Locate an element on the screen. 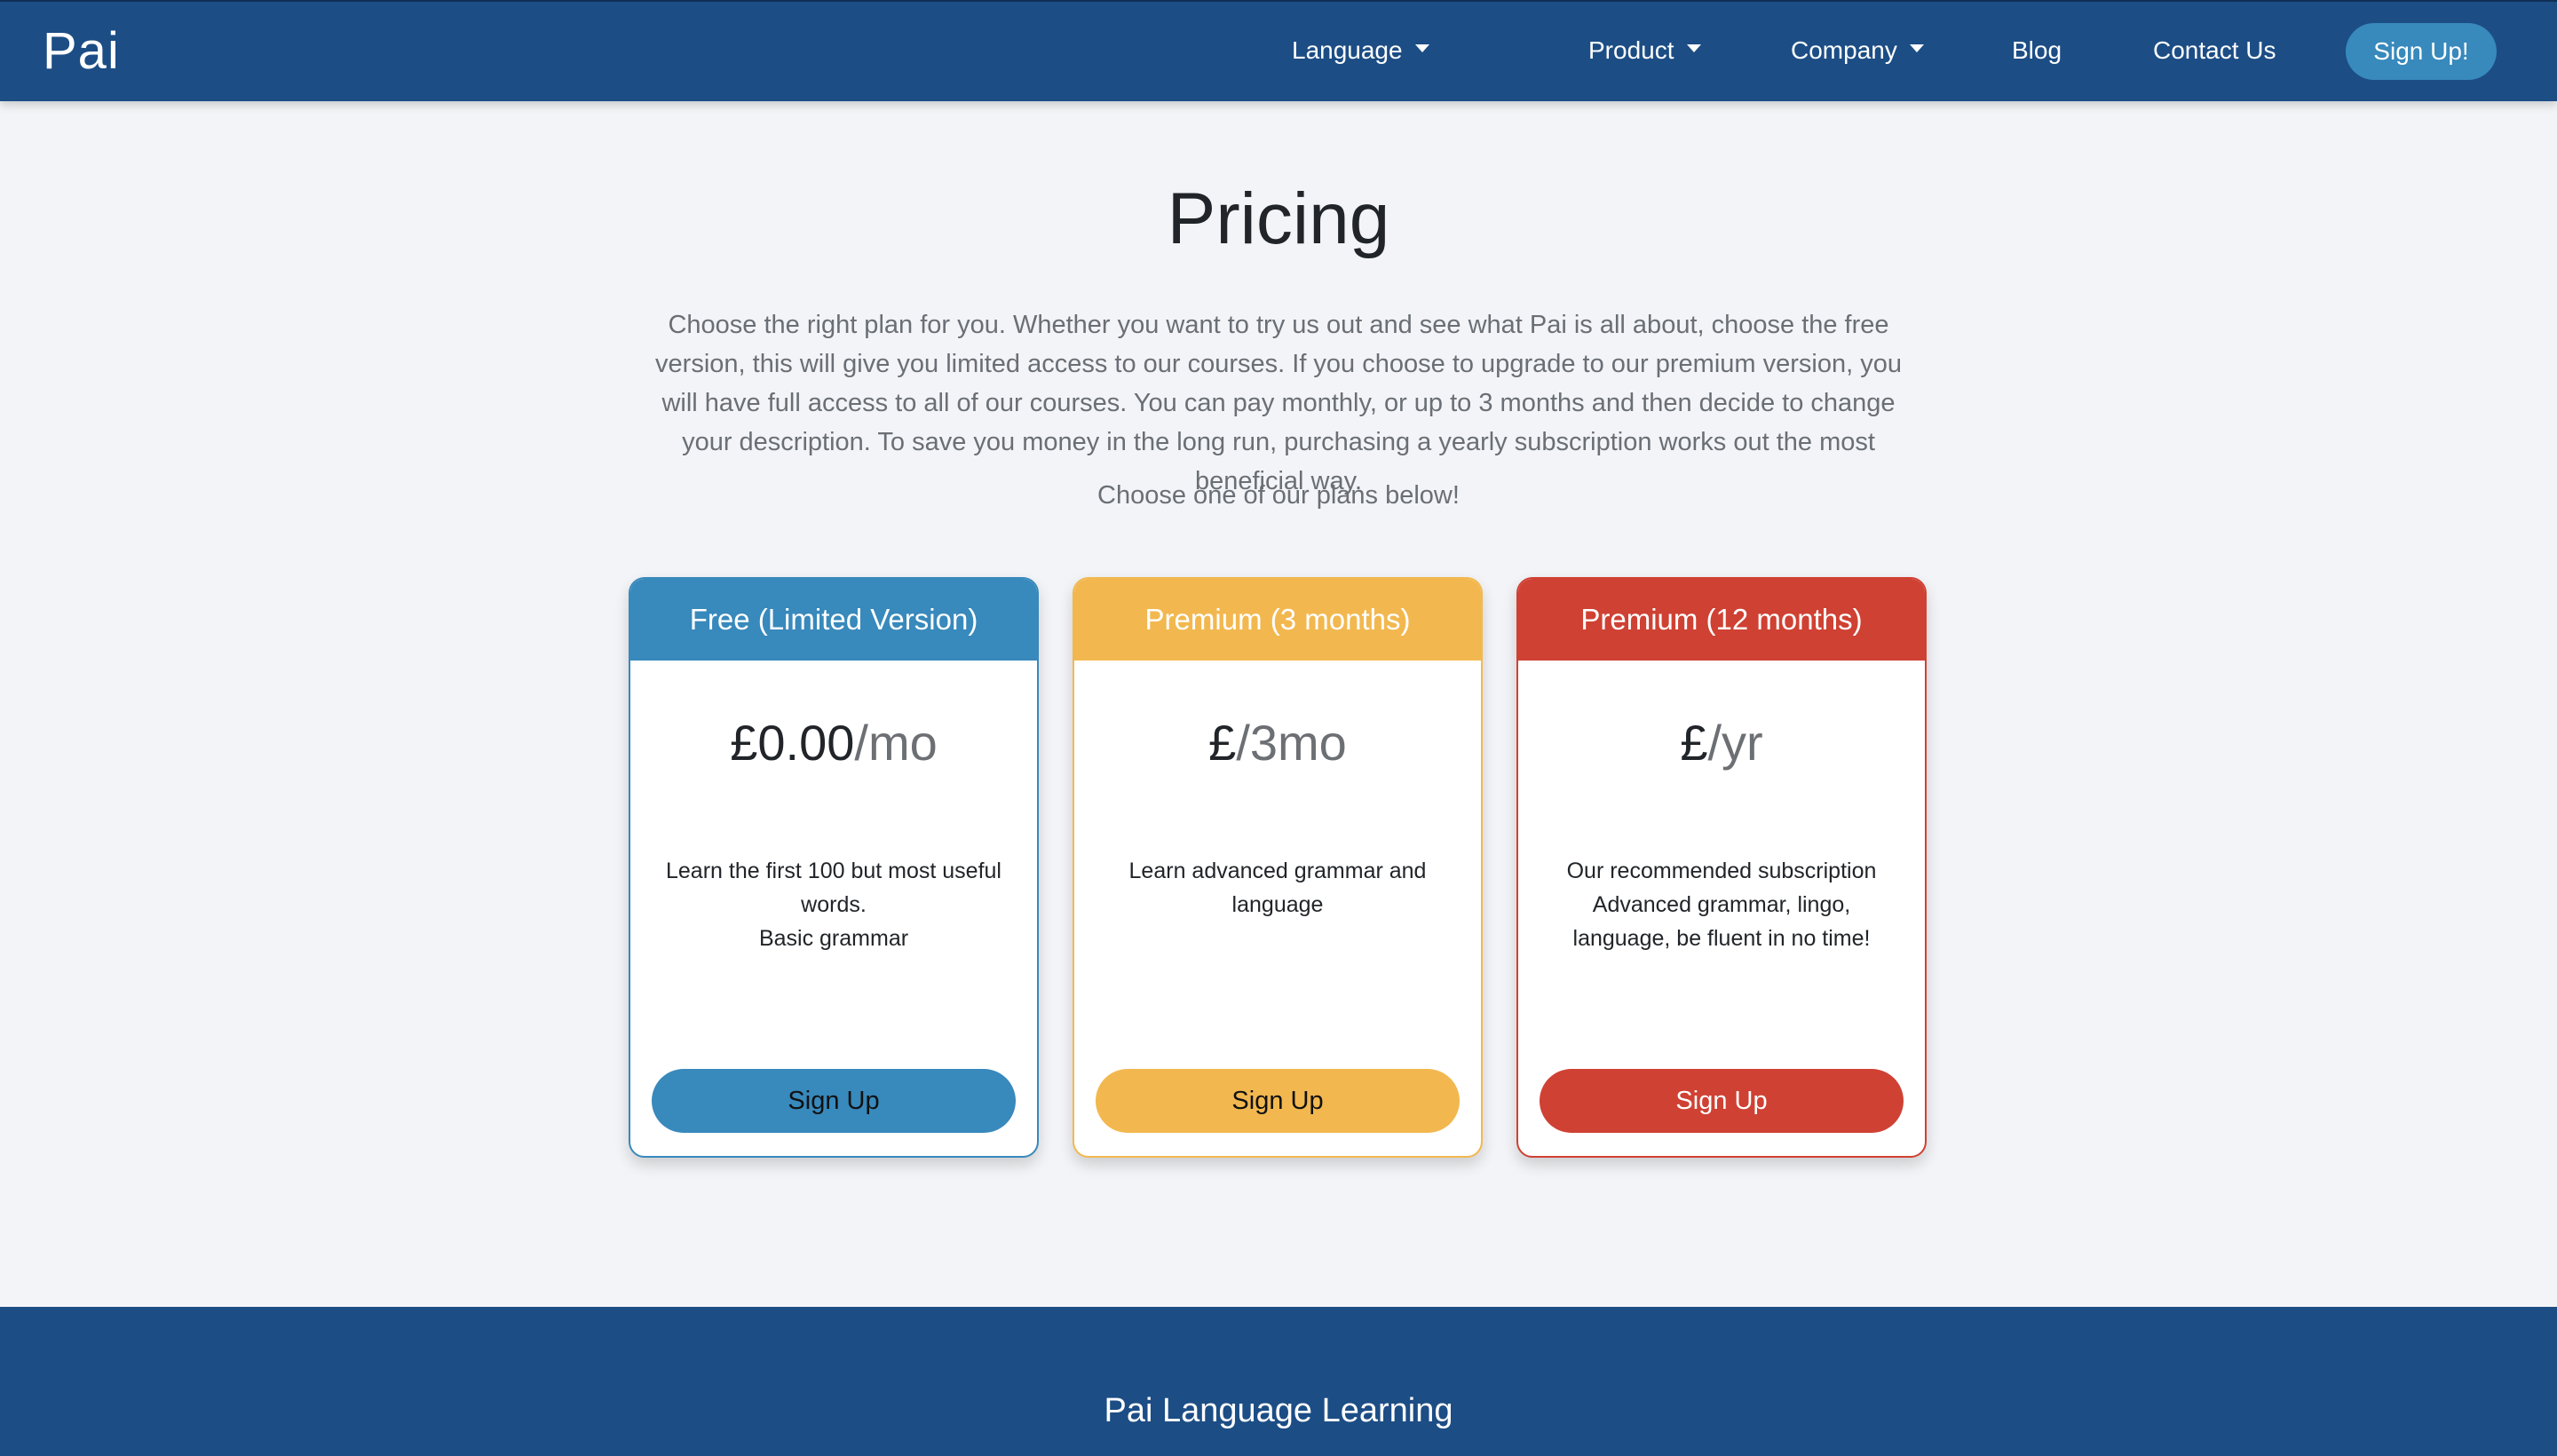  nav-language-dropdown: Language is located at coordinates (1360, 50).